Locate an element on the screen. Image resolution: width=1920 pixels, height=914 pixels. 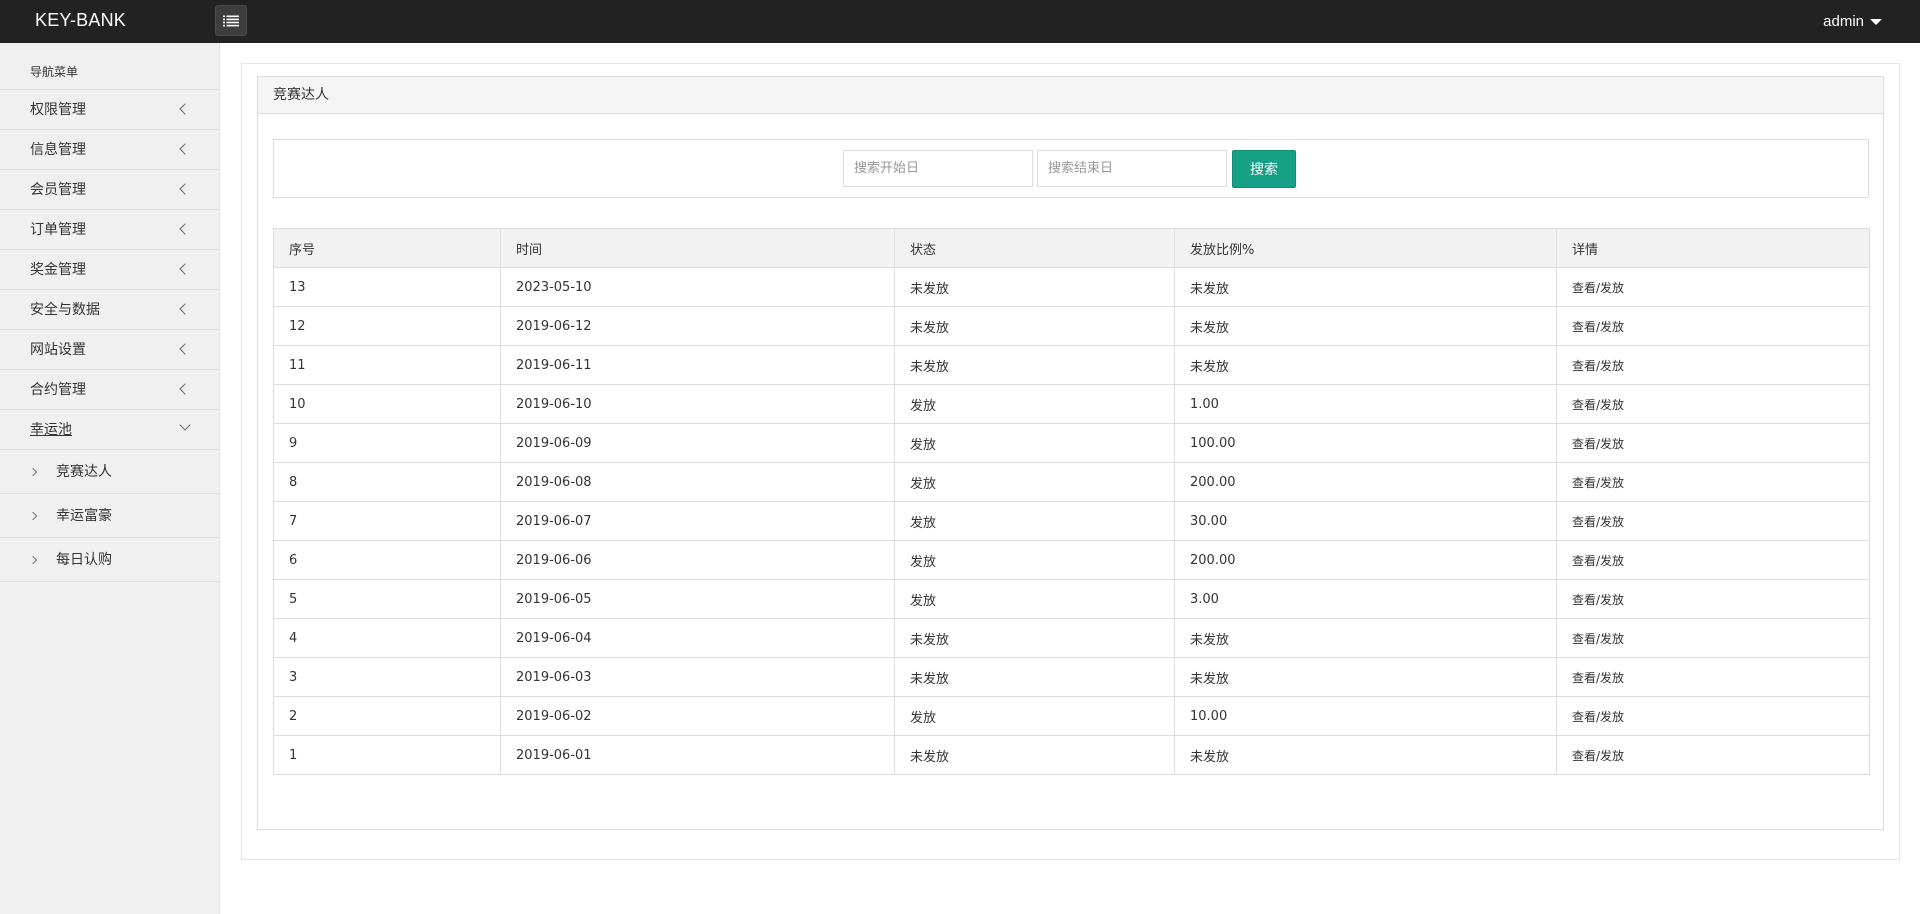
sidebar-item-orders: 订单管理 is located at coordinates (109, 230).